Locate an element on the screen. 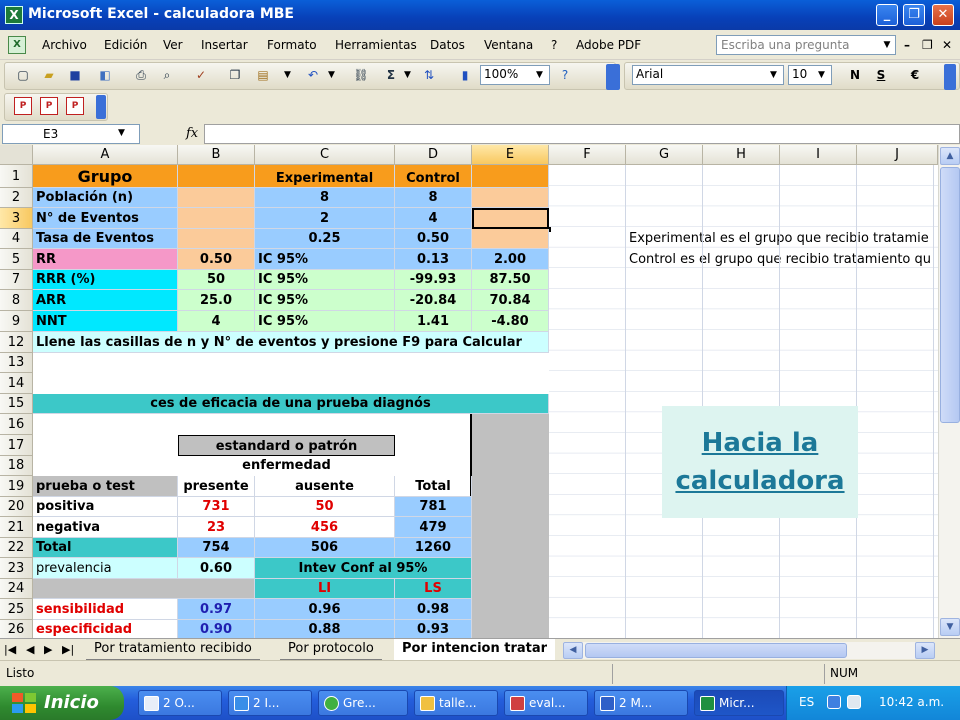 The height and width of the screenshot is (720, 960). cell-d19: Total is located at coordinates (433, 486).